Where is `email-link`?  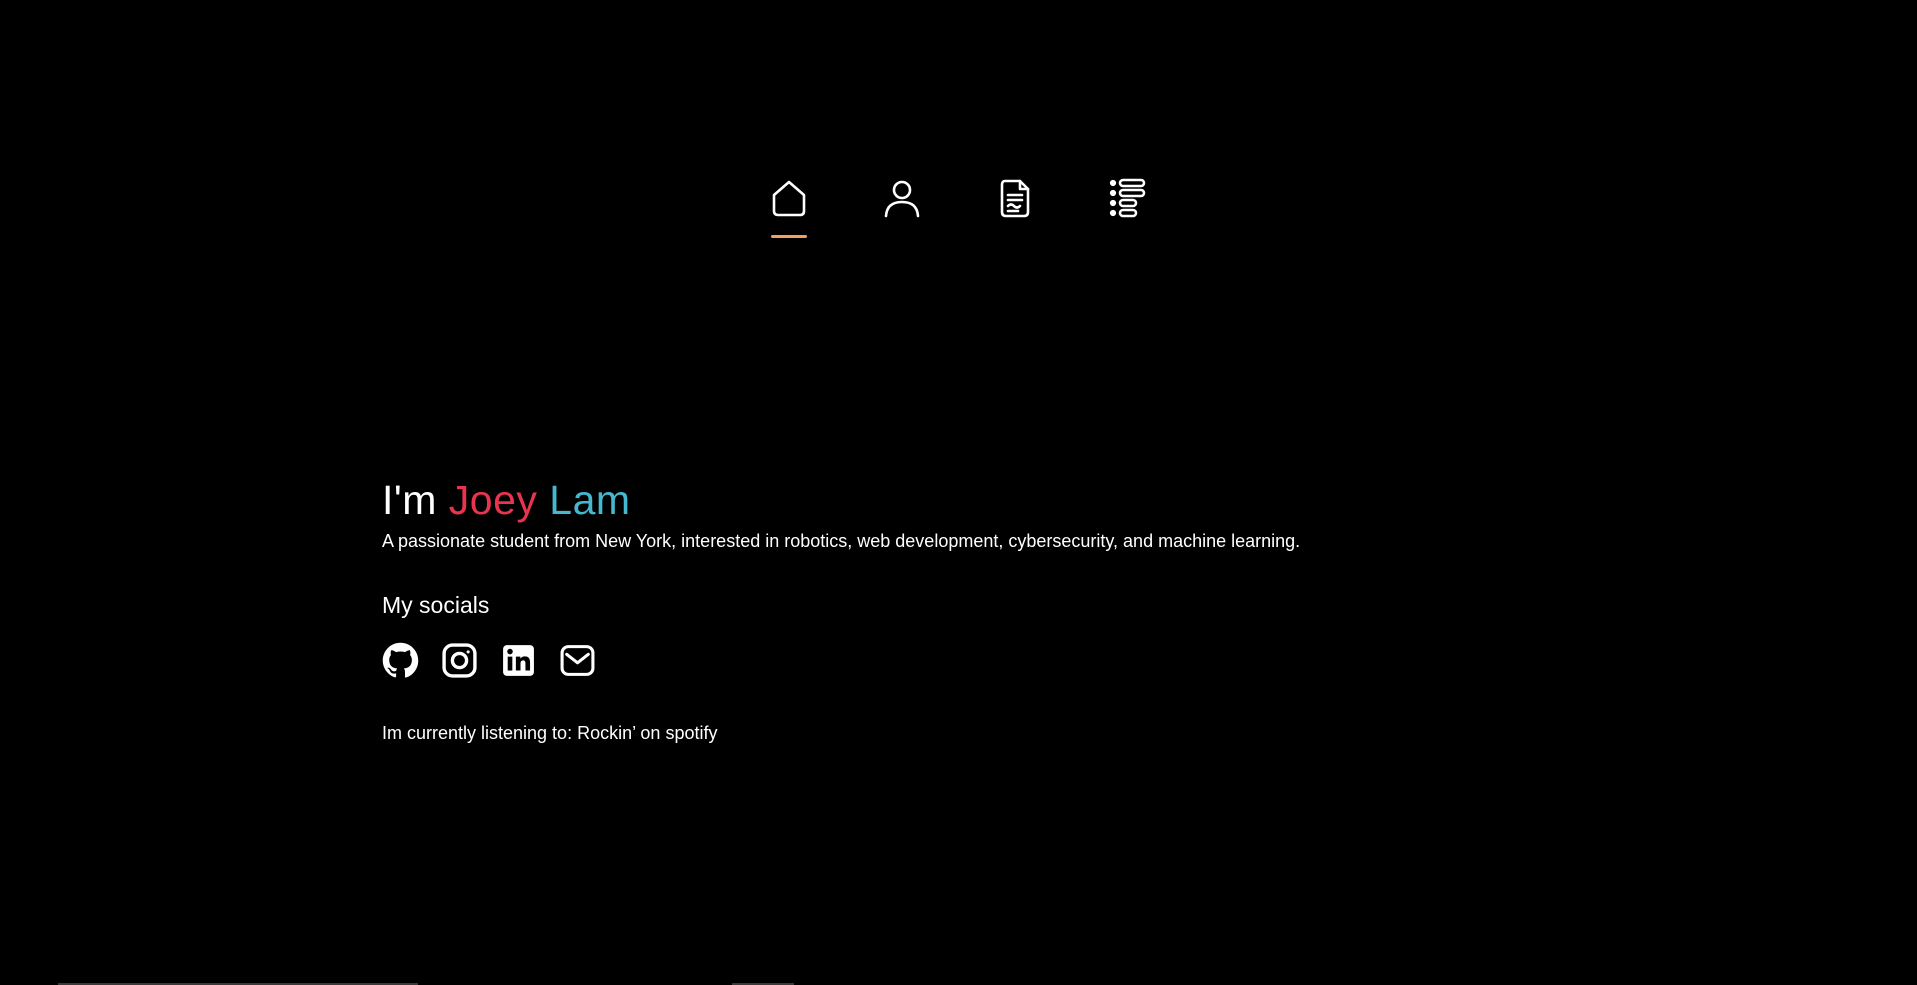
email-link is located at coordinates (577, 660).